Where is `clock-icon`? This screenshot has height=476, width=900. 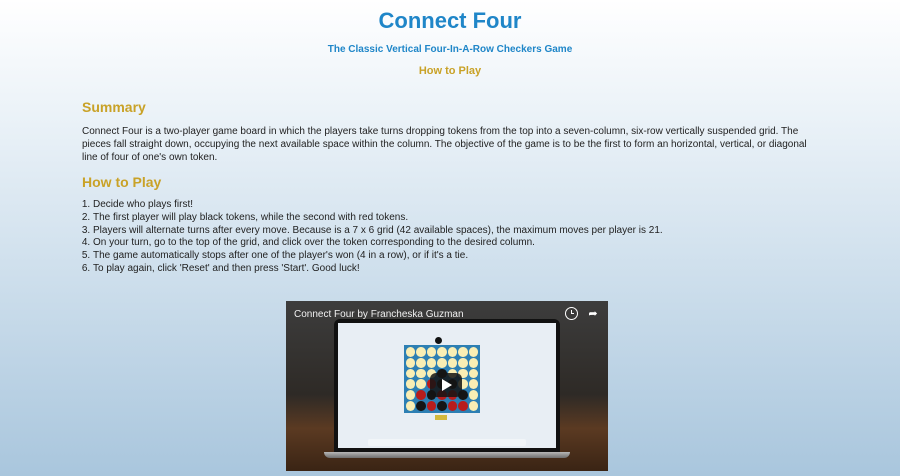
clock-icon is located at coordinates (571, 313).